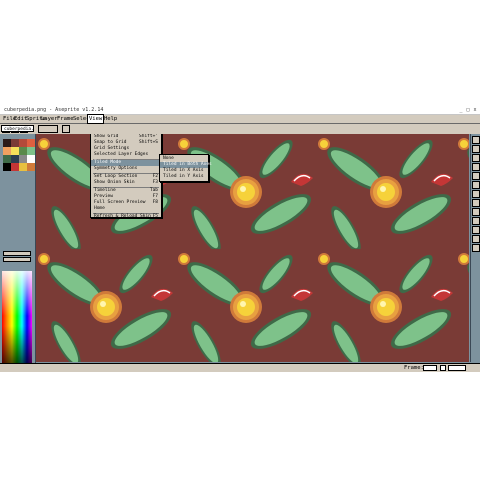  Describe the element at coordinates (240, 367) in the screenshot. I see `status-bar: Frame:` at that location.